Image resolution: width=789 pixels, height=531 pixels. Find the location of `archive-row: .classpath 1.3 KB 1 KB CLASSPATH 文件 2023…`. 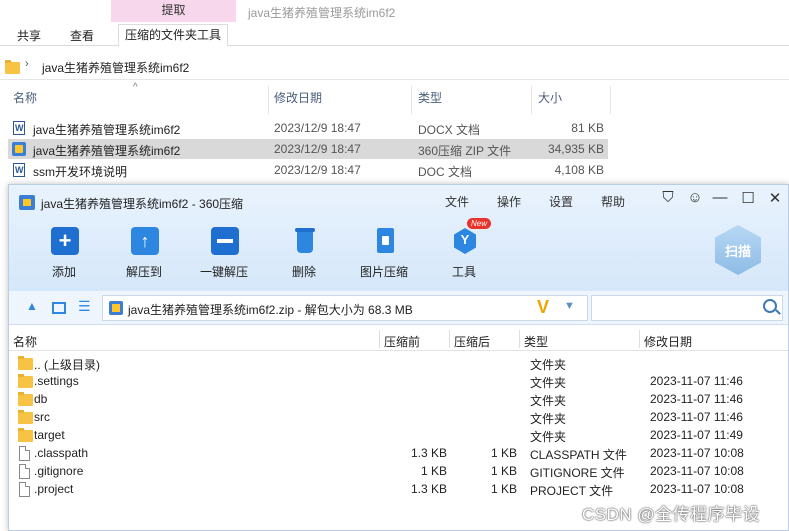

archive-row: .classpath 1.3 KB 1 KB CLASSPATH 文件 2023… is located at coordinates (398, 454).